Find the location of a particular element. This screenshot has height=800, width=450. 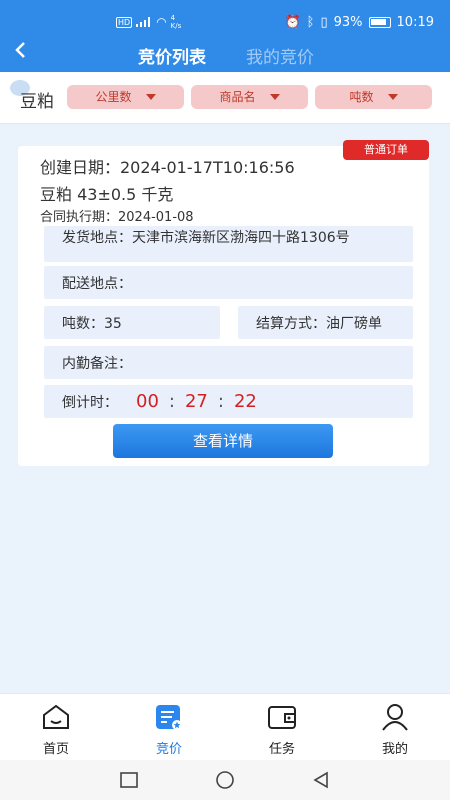

signal-icon is located at coordinates (144, 22).